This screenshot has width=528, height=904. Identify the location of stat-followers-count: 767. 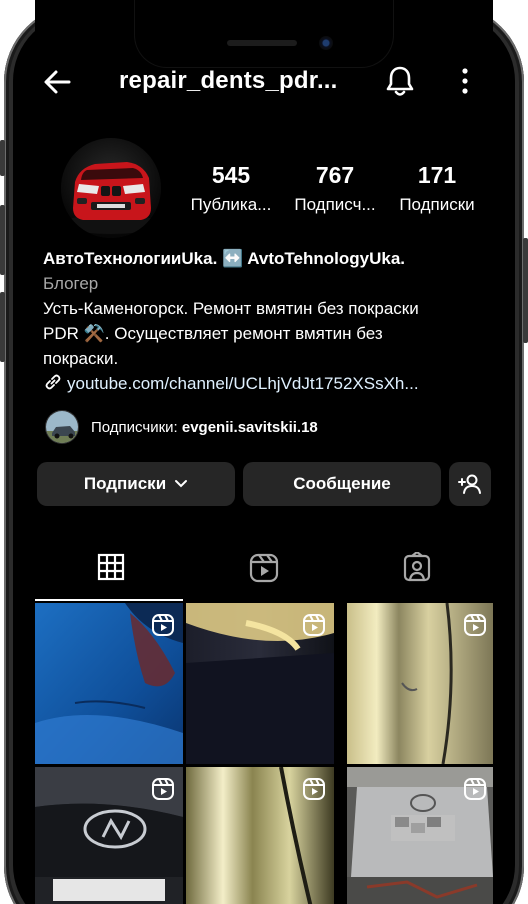
(335, 175).